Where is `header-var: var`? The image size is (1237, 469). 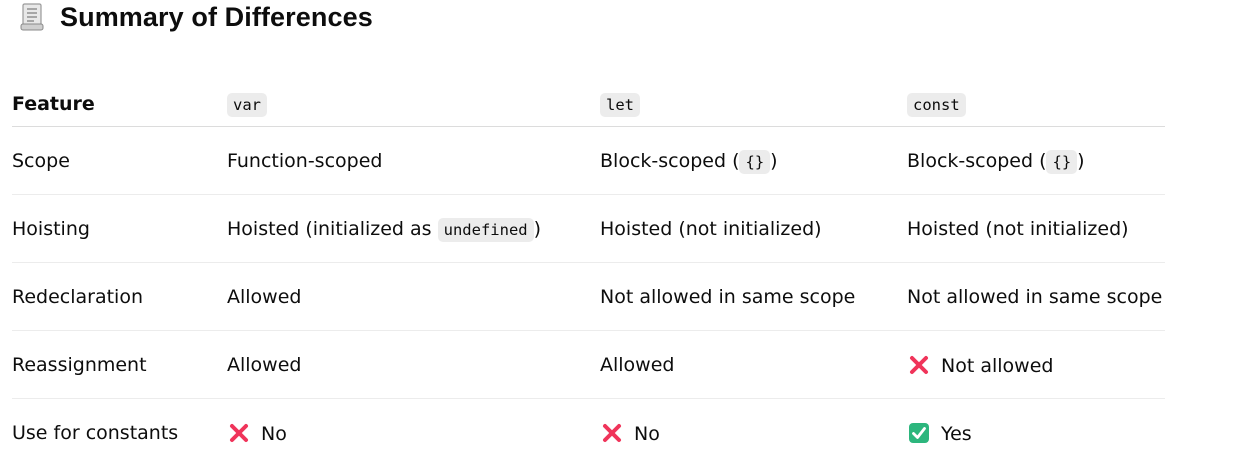 header-var: var is located at coordinates (413, 104).